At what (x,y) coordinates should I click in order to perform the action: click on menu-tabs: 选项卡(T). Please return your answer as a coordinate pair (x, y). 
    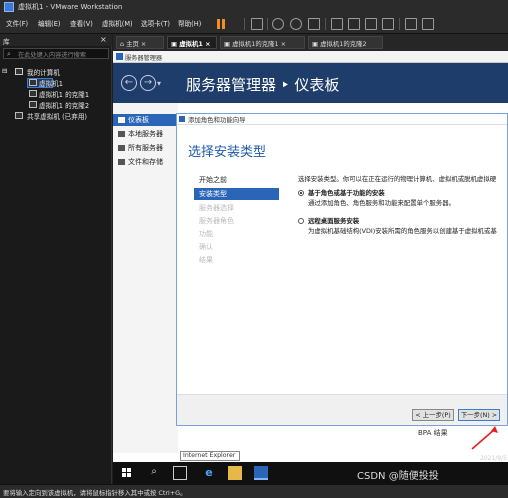
    Looking at the image, I should click on (155, 23).